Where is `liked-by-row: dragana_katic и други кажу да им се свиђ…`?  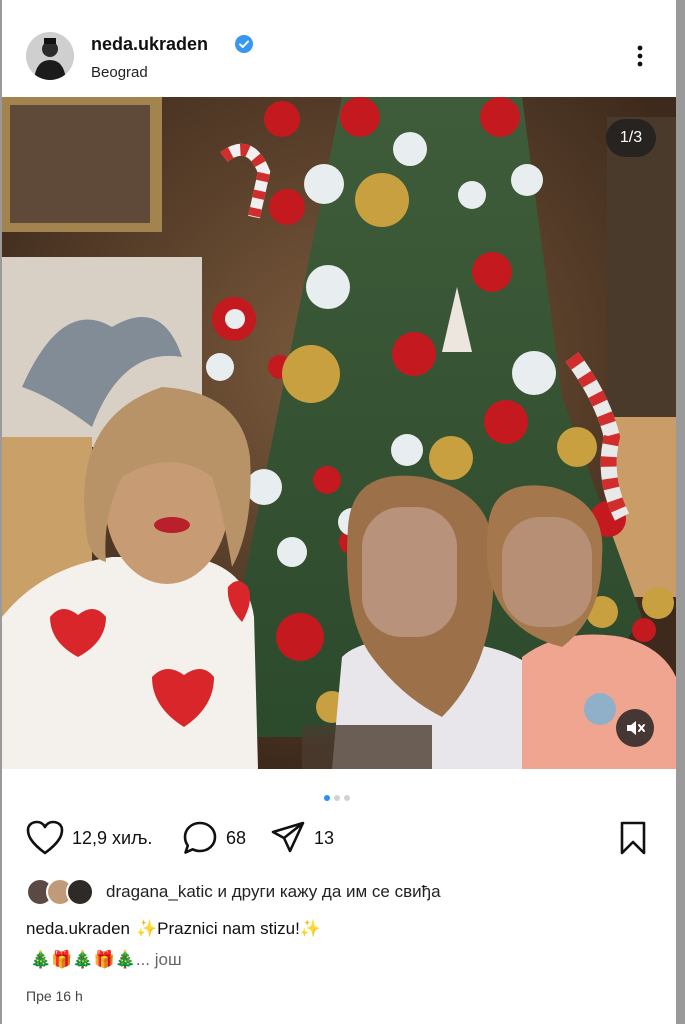
liked-by-row: dragana_katic и други кажу да им се свиђ… is located at coordinates (233, 892).